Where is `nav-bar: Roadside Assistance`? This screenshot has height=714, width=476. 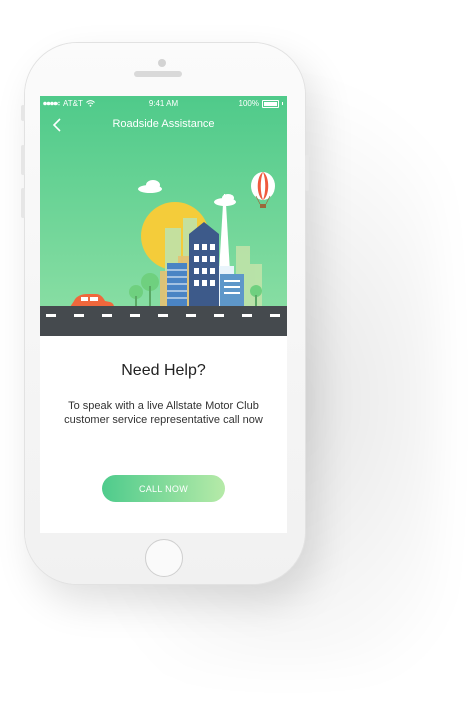 nav-bar: Roadside Assistance is located at coordinates (163, 125).